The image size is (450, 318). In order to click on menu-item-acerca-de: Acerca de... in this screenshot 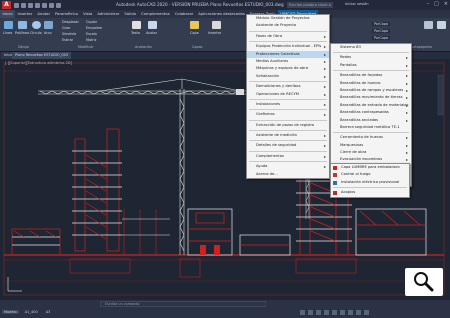, I will do `click(288, 174)`.